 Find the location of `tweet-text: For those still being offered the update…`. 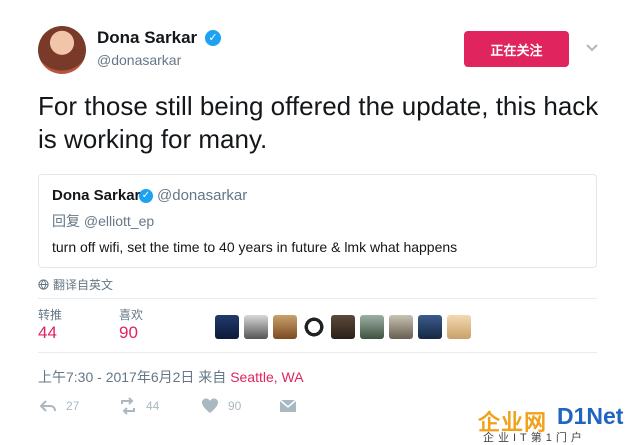

tweet-text: For those still being offered the update… is located at coordinates (318, 122).